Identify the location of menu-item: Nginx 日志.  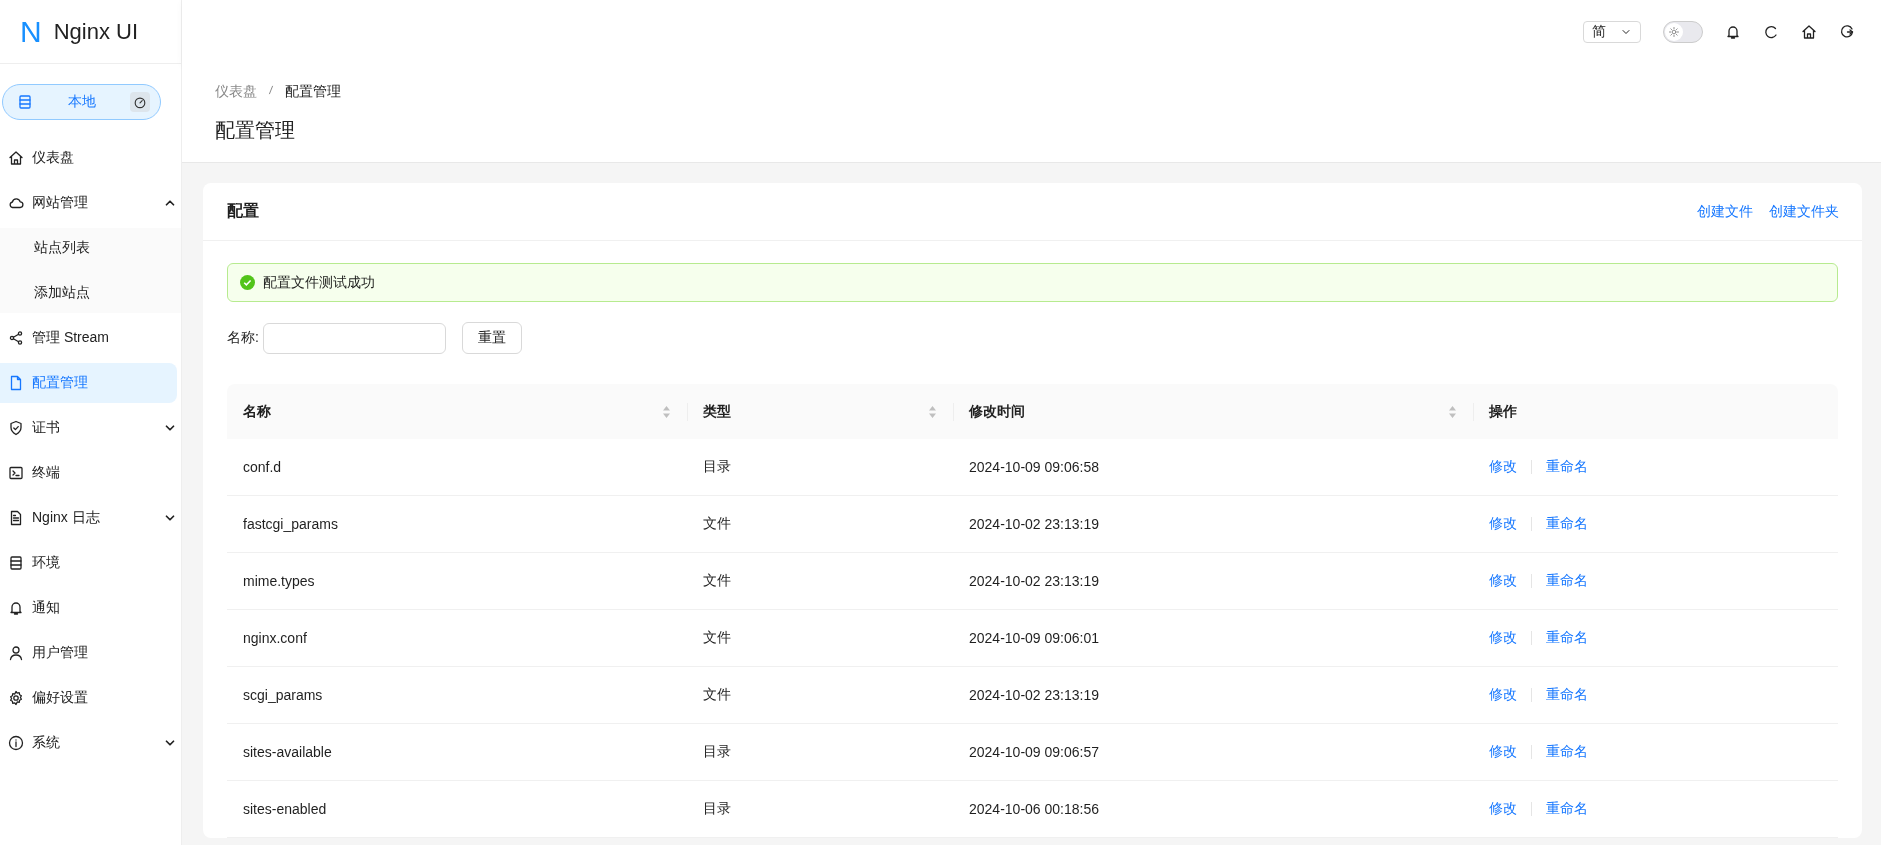
(88, 518).